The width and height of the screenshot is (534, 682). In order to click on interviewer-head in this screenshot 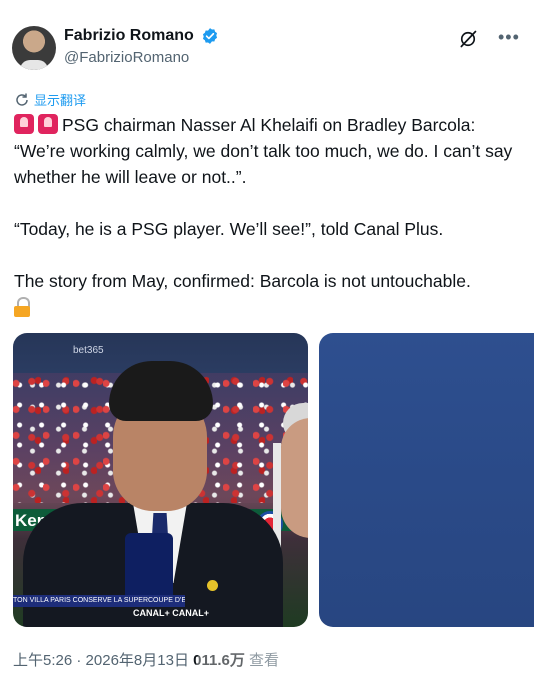, I will do `click(294, 478)`.